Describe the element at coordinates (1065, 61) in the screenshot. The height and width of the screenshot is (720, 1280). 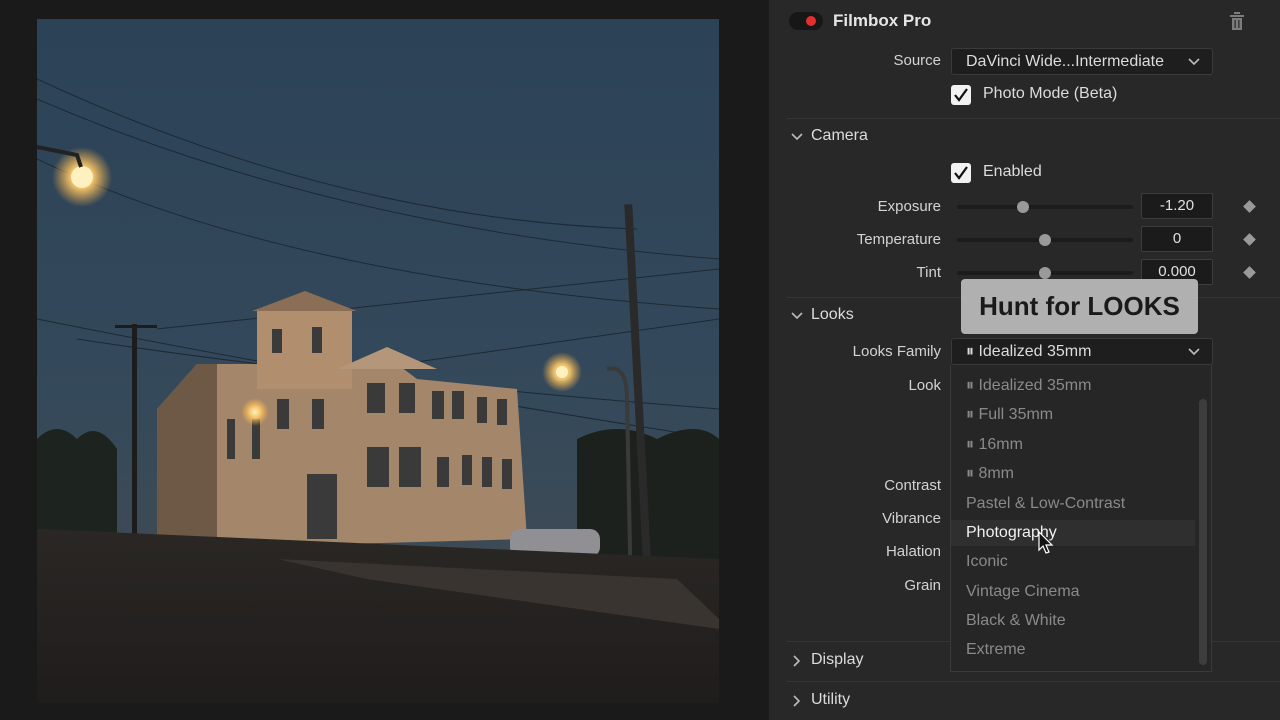
I see `source-value: DaVinci Wide...Intermediate` at that location.